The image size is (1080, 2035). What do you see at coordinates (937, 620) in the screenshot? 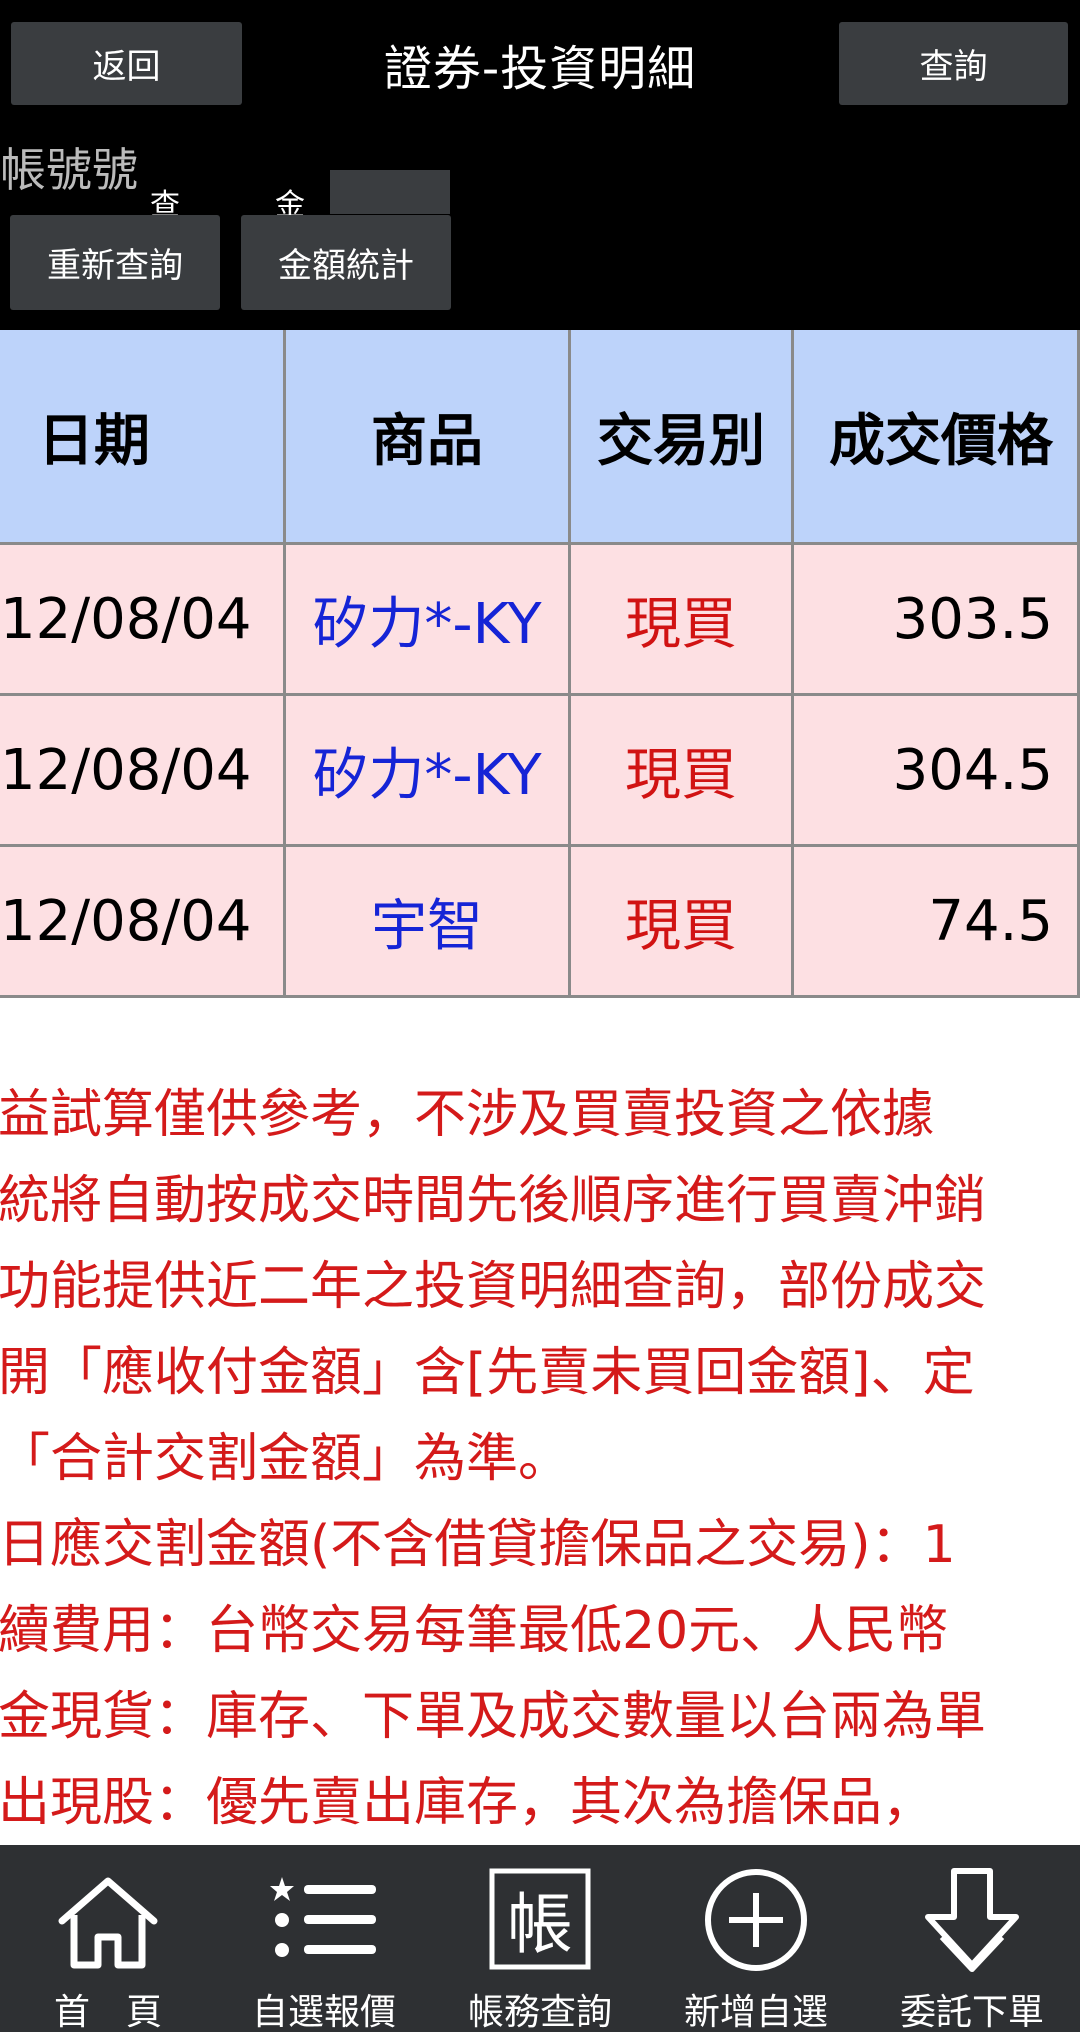
I see `price-cell: 303.5` at bounding box center [937, 620].